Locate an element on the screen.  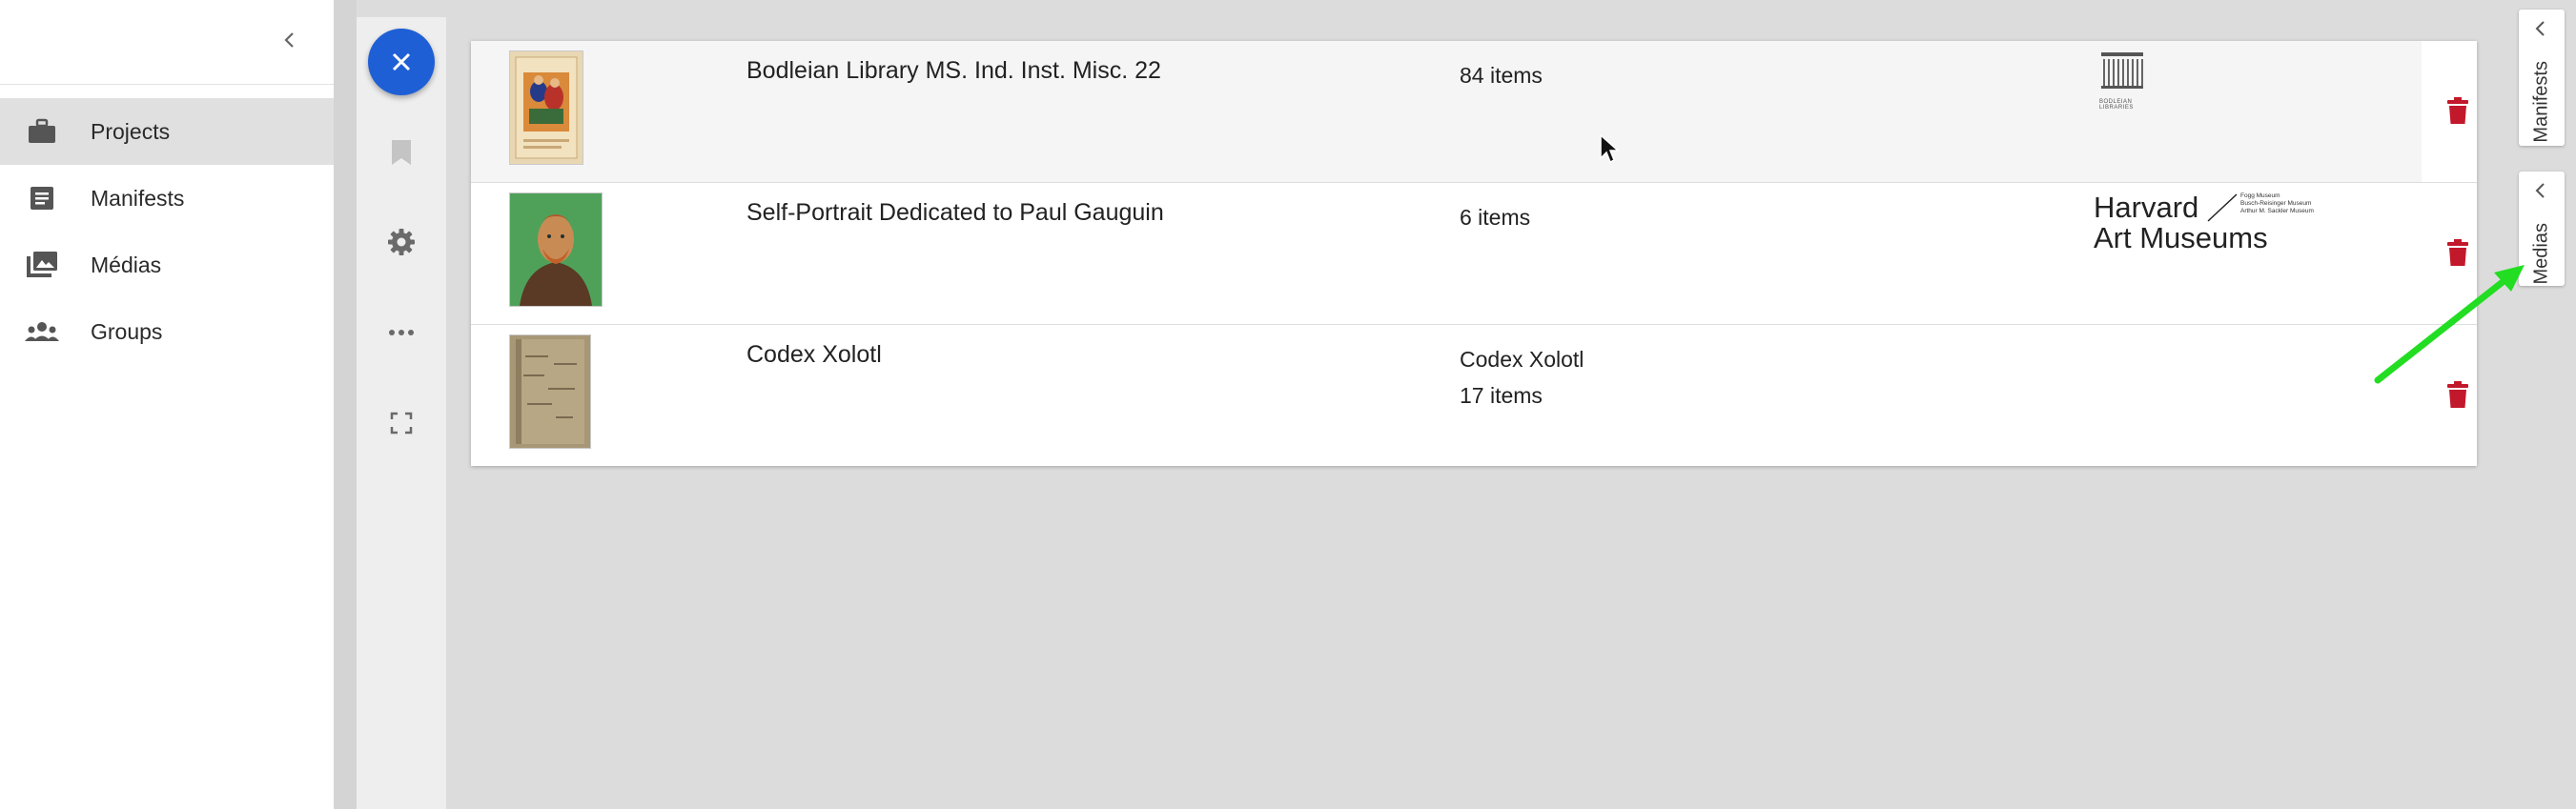
images-icon is located at coordinates (42, 265).